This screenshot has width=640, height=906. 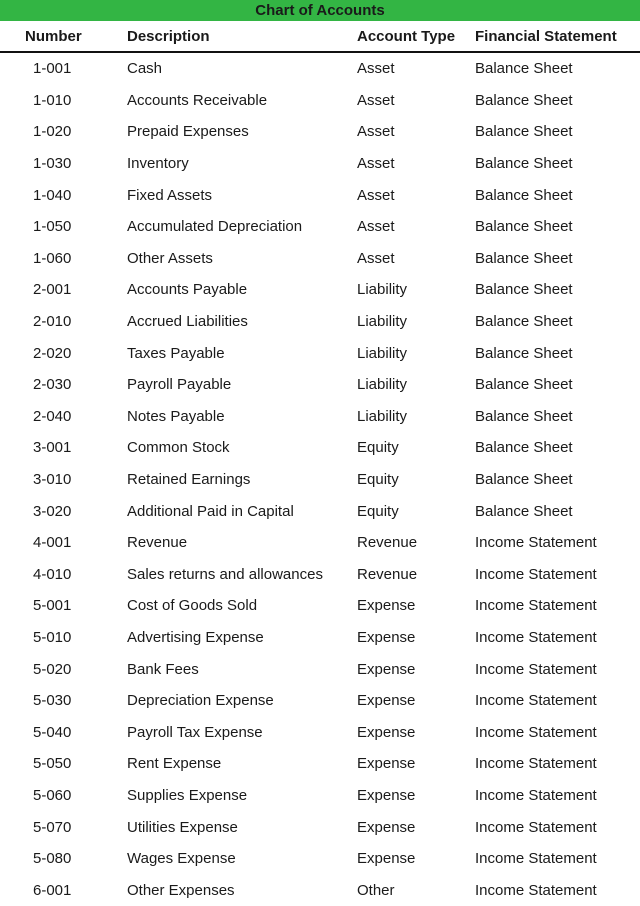 What do you see at coordinates (195, 732) in the screenshot?
I see `cell-description: Payroll Tax Expense` at bounding box center [195, 732].